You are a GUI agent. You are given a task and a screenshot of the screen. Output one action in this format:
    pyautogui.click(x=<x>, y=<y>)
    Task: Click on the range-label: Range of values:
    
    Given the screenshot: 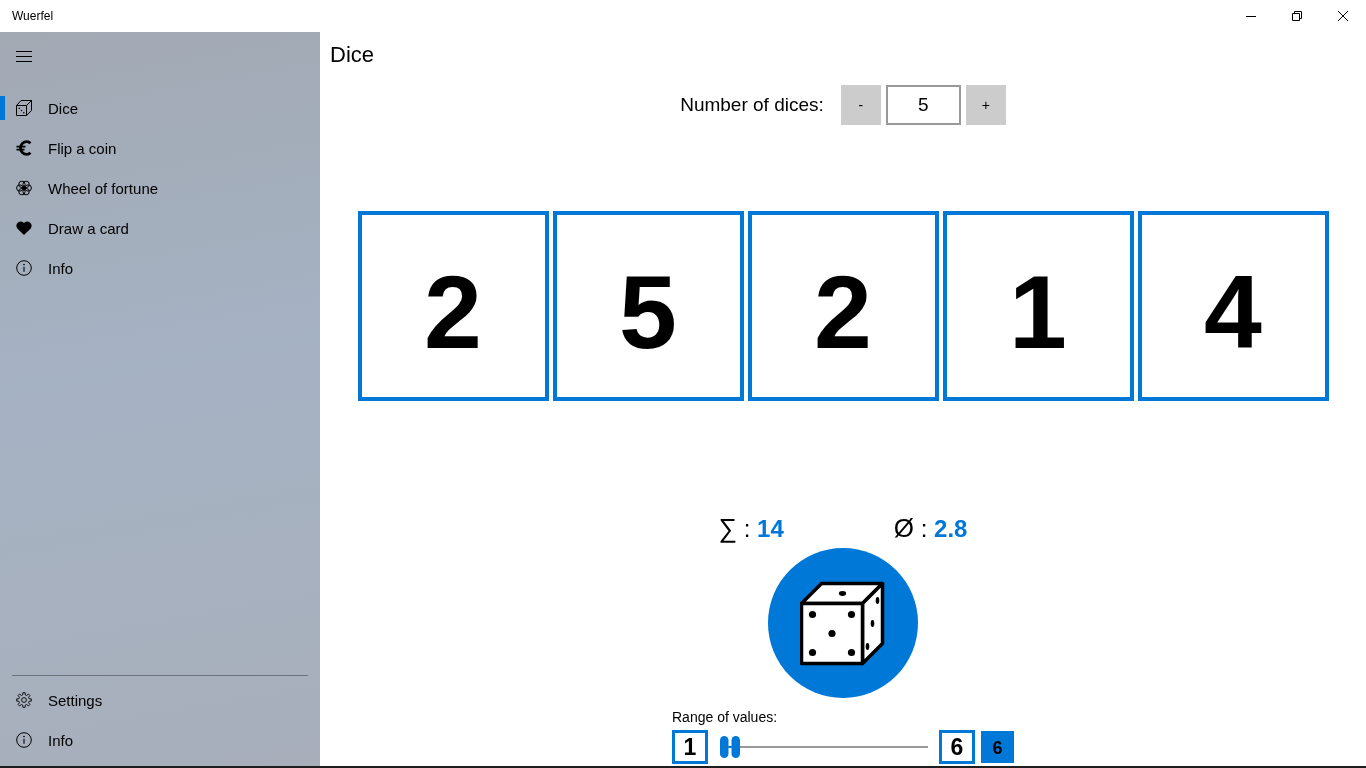 What is the action you would take?
    pyautogui.click(x=725, y=717)
    